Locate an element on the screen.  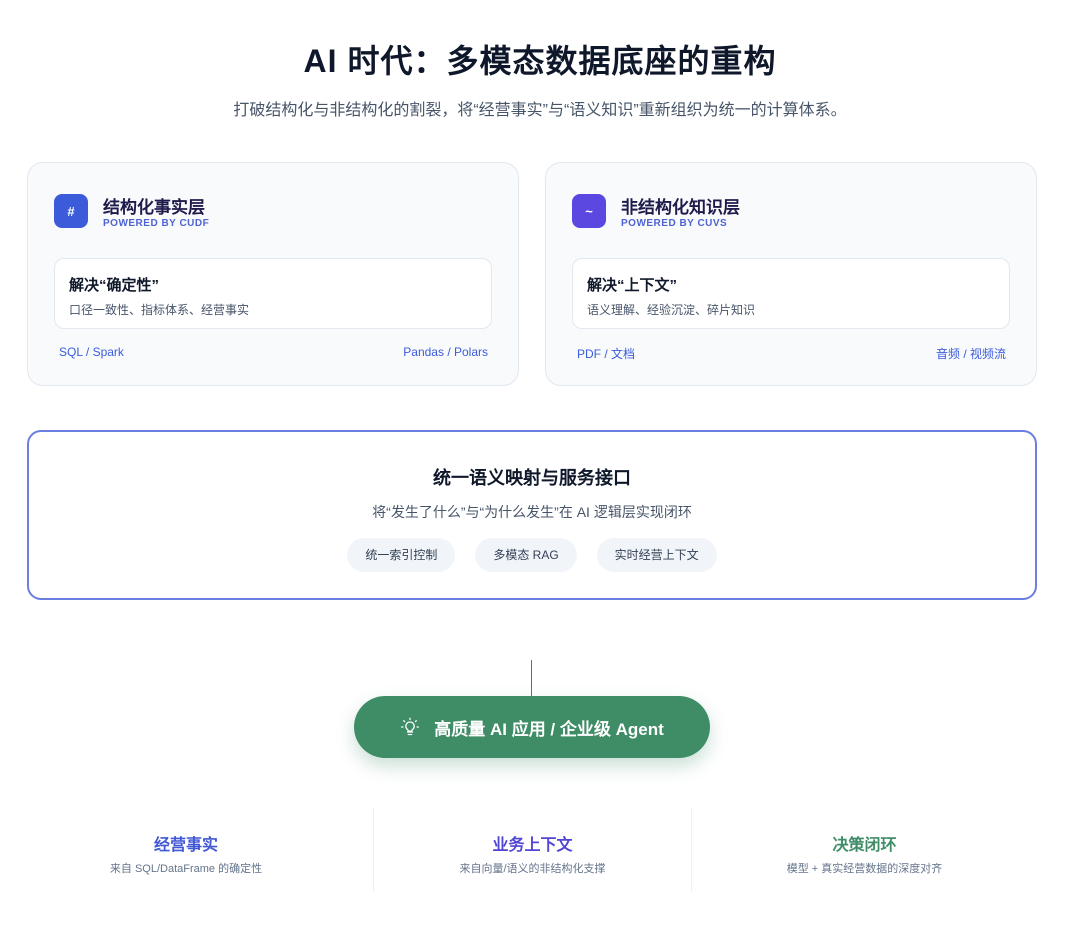
pill-realtime-context: 实时经营上下文 is located at coordinates (656, 555).